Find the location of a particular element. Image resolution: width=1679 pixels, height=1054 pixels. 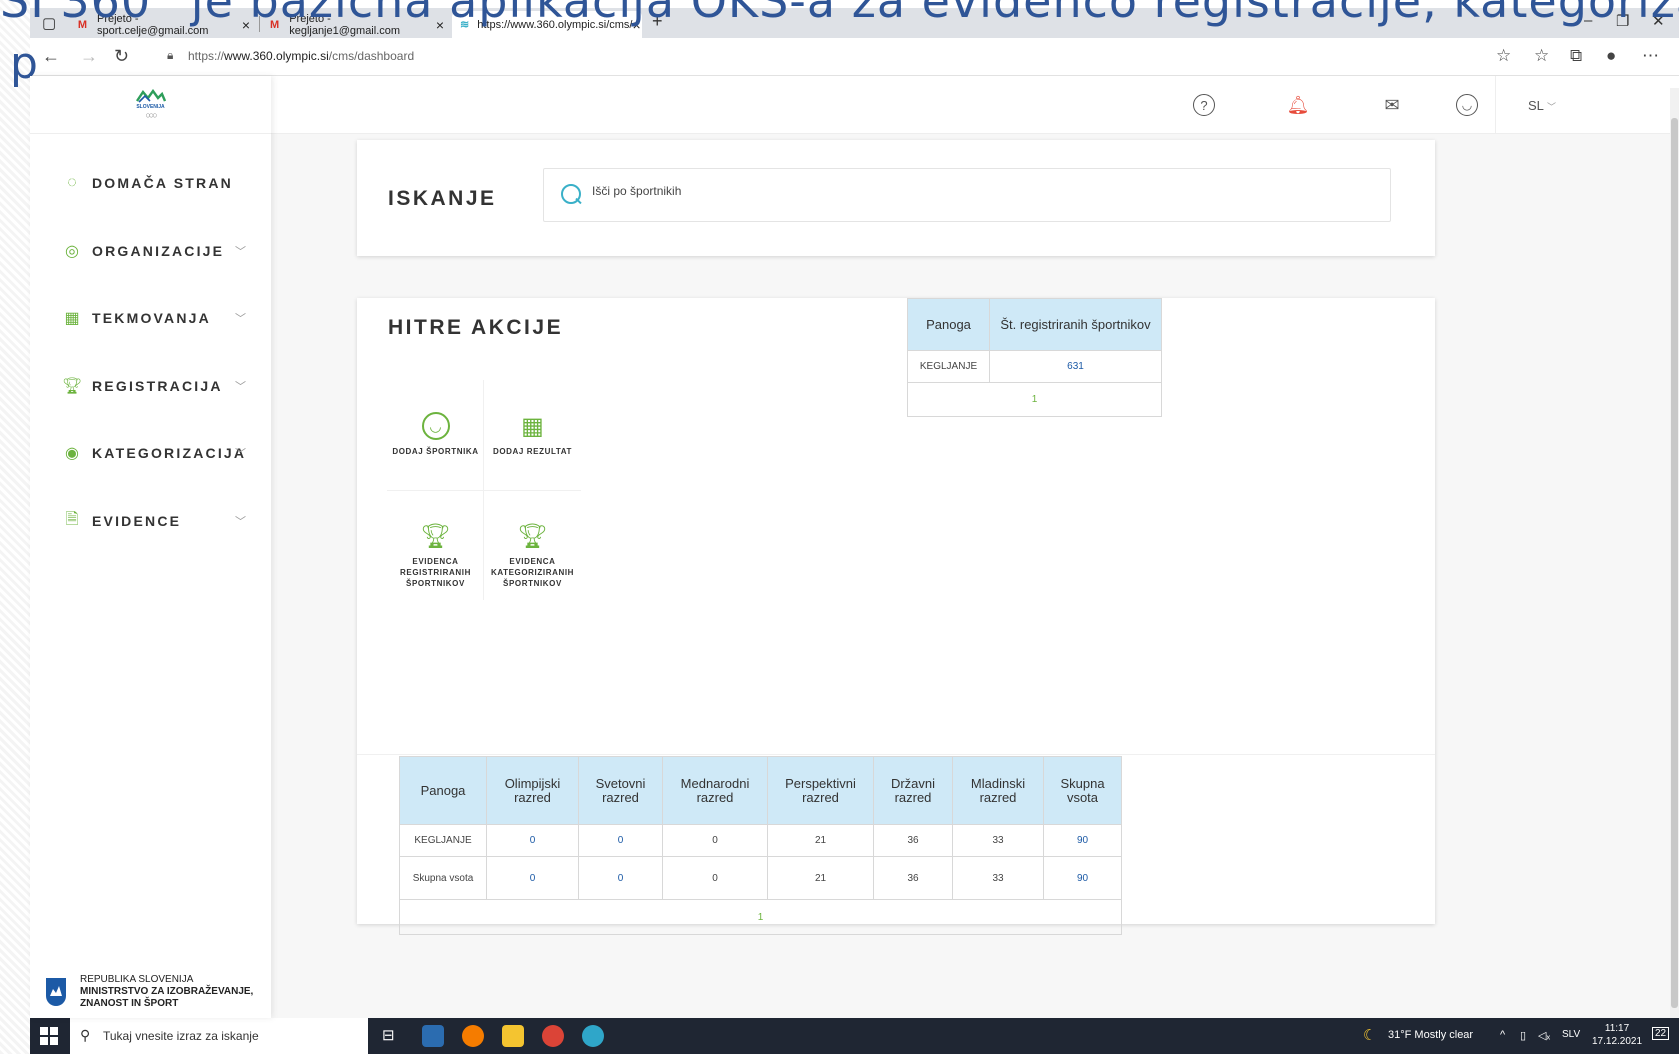

document-icon: 🗎︎ is located at coordinates (72, 519).